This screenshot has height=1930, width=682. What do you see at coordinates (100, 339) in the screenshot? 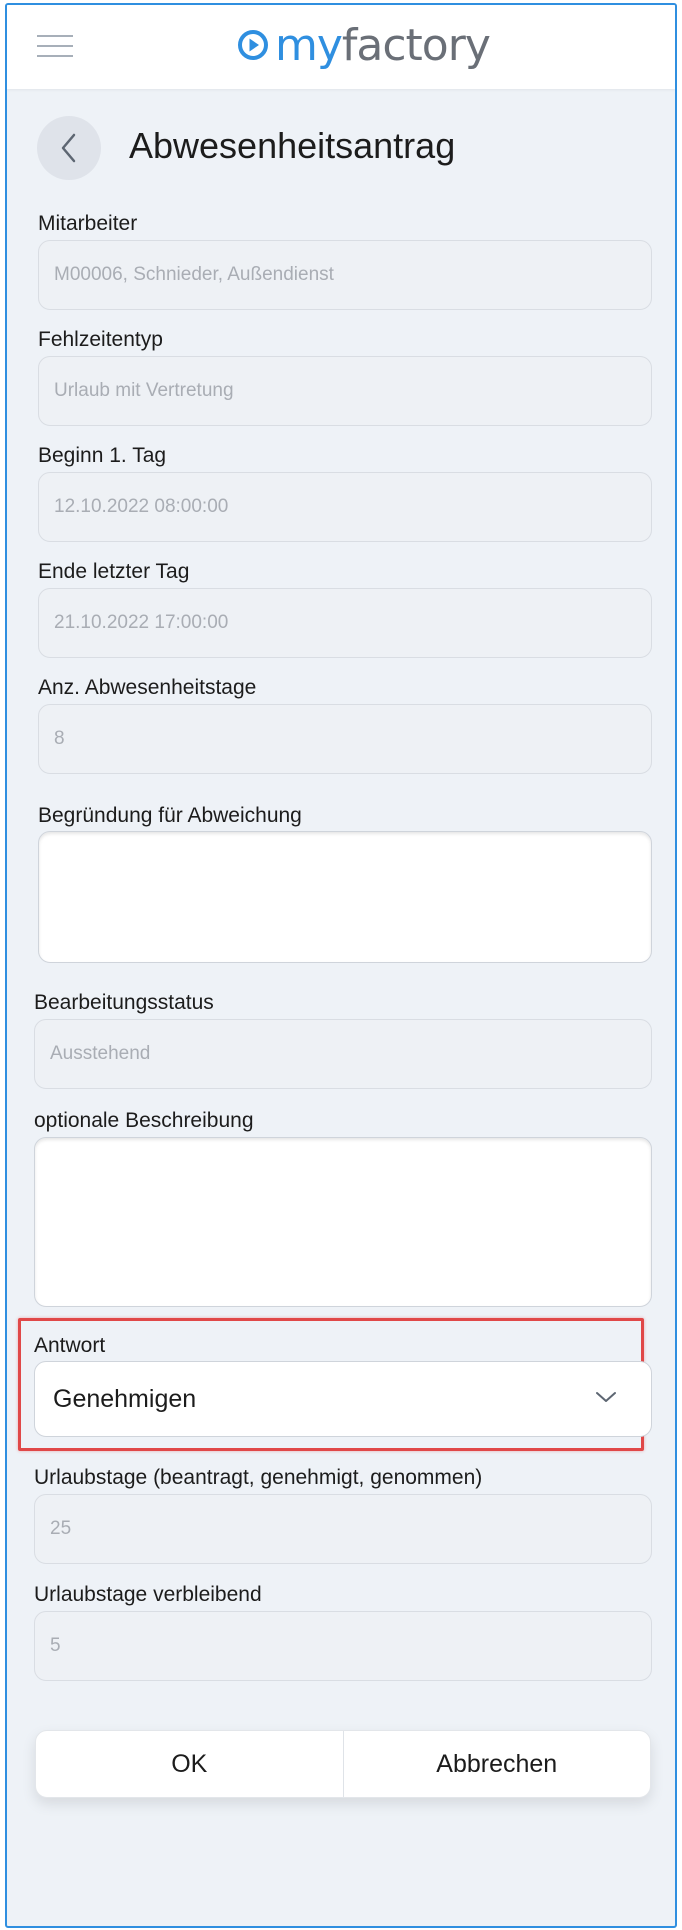
I see `label-fehlzeitentyp: Fehlzeitentyp` at bounding box center [100, 339].